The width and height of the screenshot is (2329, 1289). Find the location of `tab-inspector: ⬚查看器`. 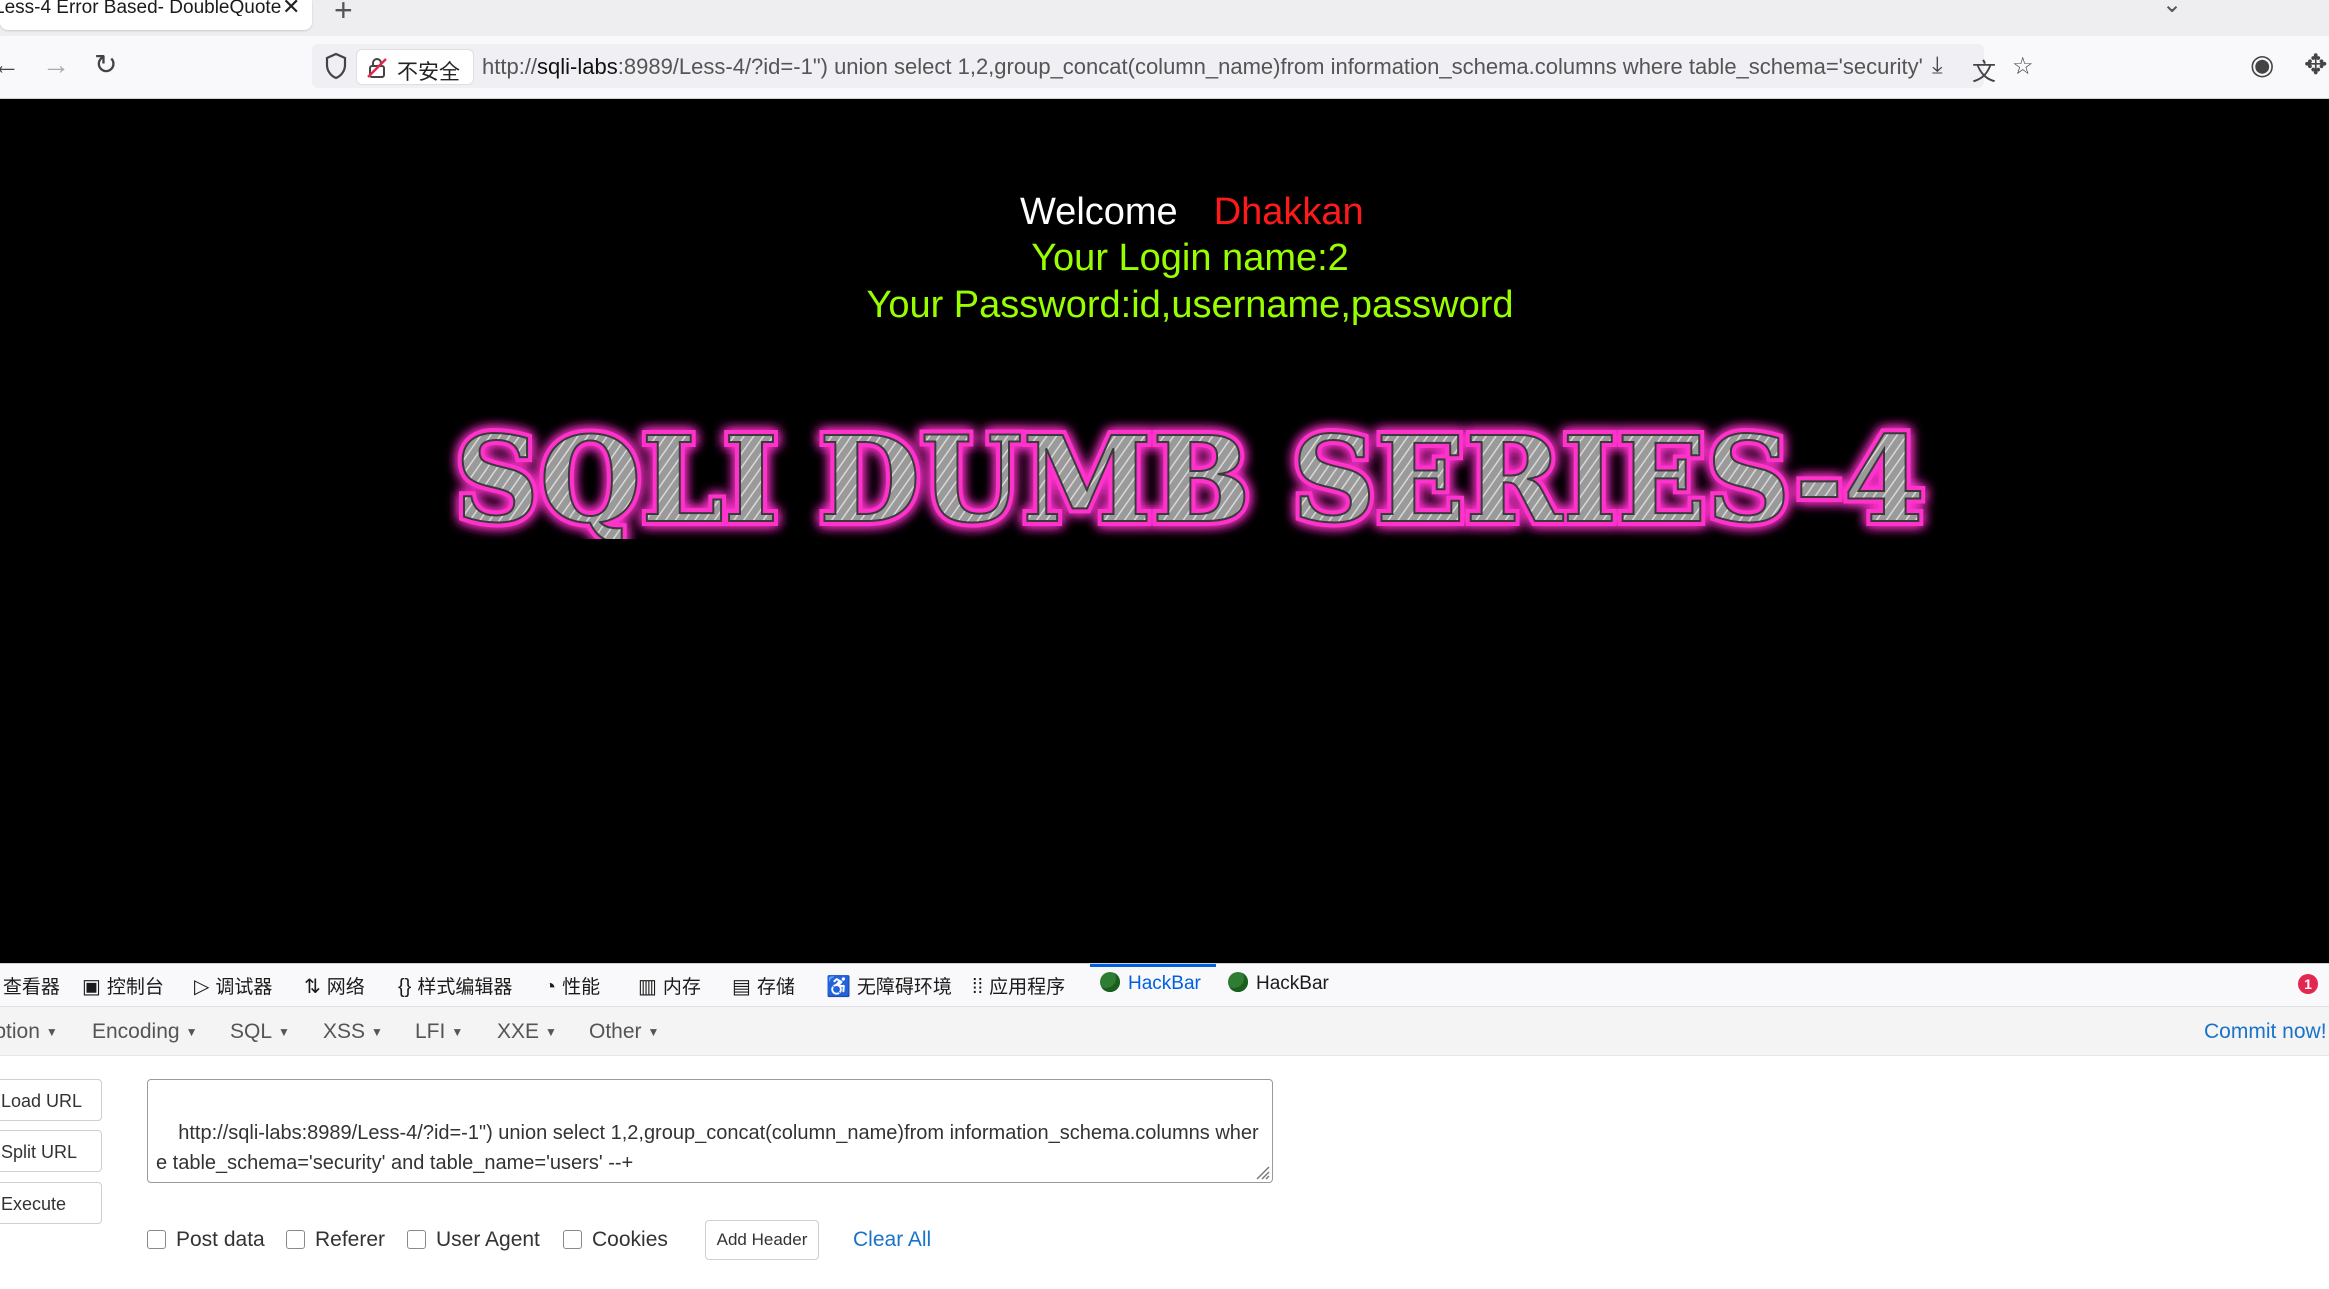

tab-inspector: ⬚查看器 is located at coordinates (30, 985).